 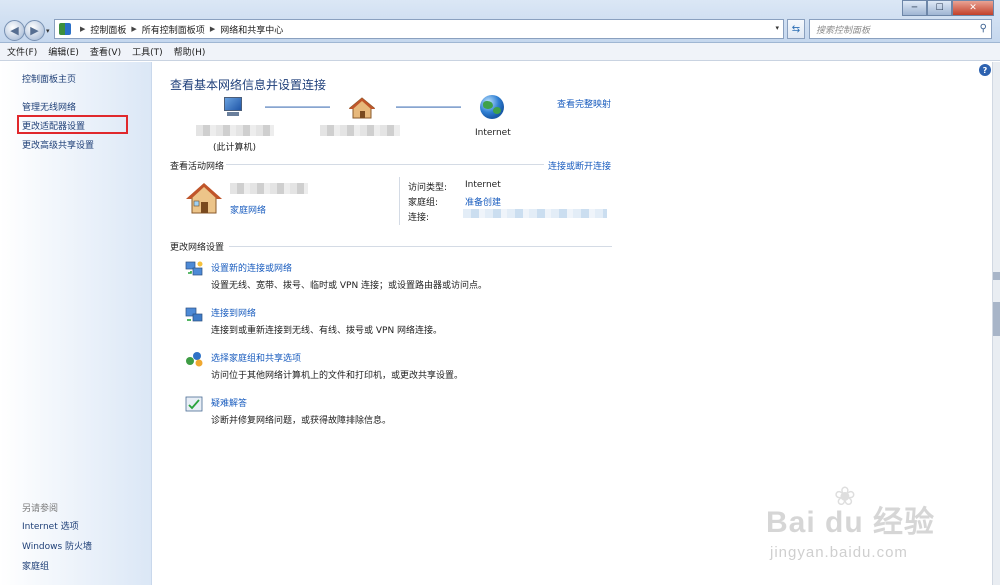 What do you see at coordinates (360, 130) in the screenshot?
I see `network-name-redacted` at bounding box center [360, 130].